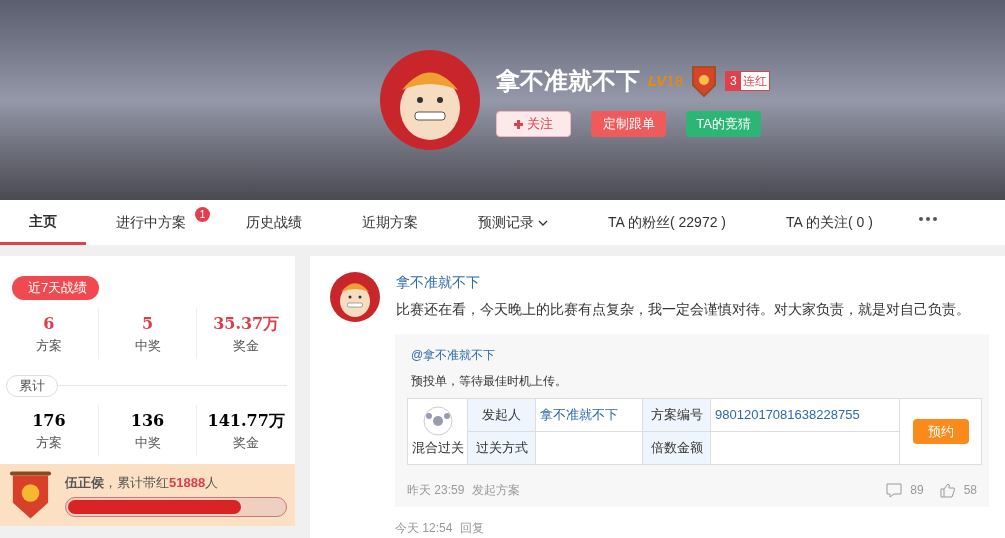 The height and width of the screenshot is (538, 1005). I want to click on reply-time: 今天 12:54, so click(424, 528).